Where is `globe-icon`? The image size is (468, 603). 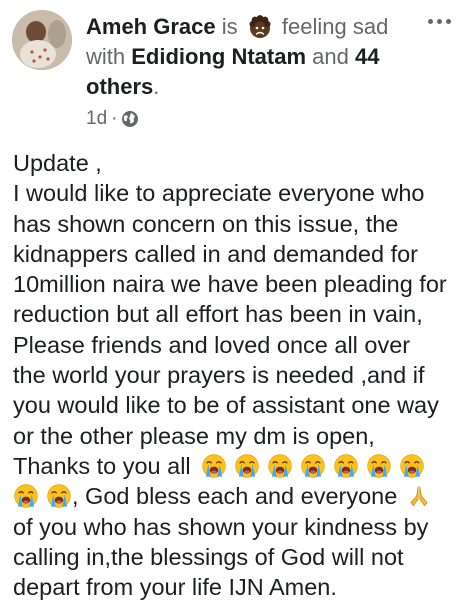 globe-icon is located at coordinates (130, 119).